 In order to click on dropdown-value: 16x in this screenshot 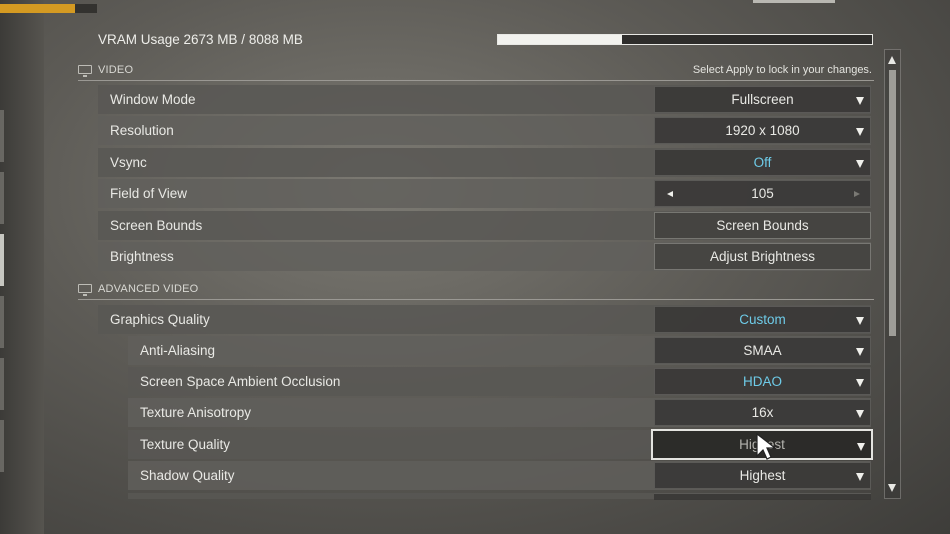, I will do `click(762, 412)`.